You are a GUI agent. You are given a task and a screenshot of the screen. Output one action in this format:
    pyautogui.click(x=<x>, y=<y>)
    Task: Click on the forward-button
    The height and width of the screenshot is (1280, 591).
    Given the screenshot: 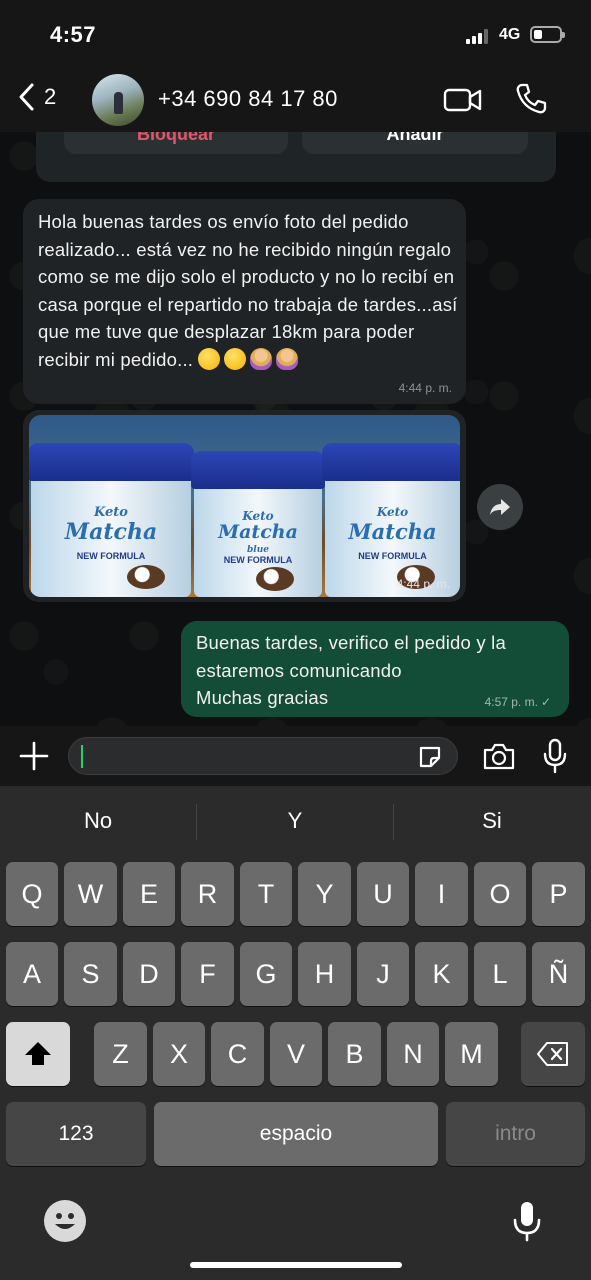 What is the action you would take?
    pyautogui.click(x=500, y=507)
    